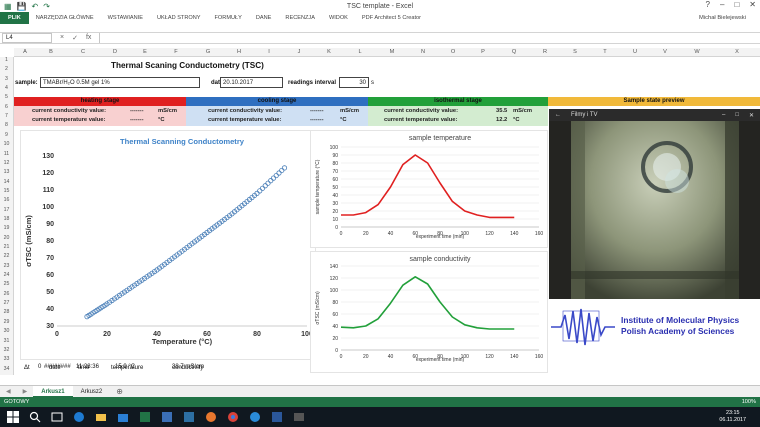 The height and width of the screenshot is (427, 760). Describe the element at coordinates (6, 107) in the screenshot. I see `row-header-6: 6` at that location.